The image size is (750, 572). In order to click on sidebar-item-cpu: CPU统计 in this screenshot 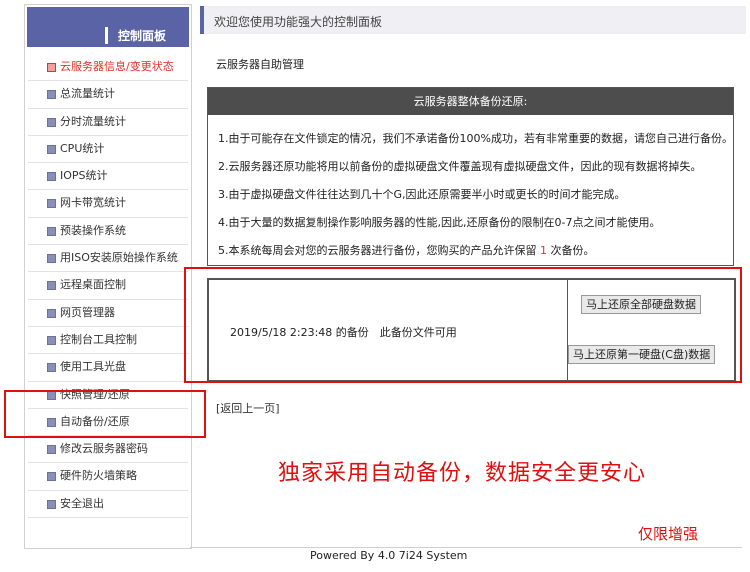, I will do `click(108, 150)`.